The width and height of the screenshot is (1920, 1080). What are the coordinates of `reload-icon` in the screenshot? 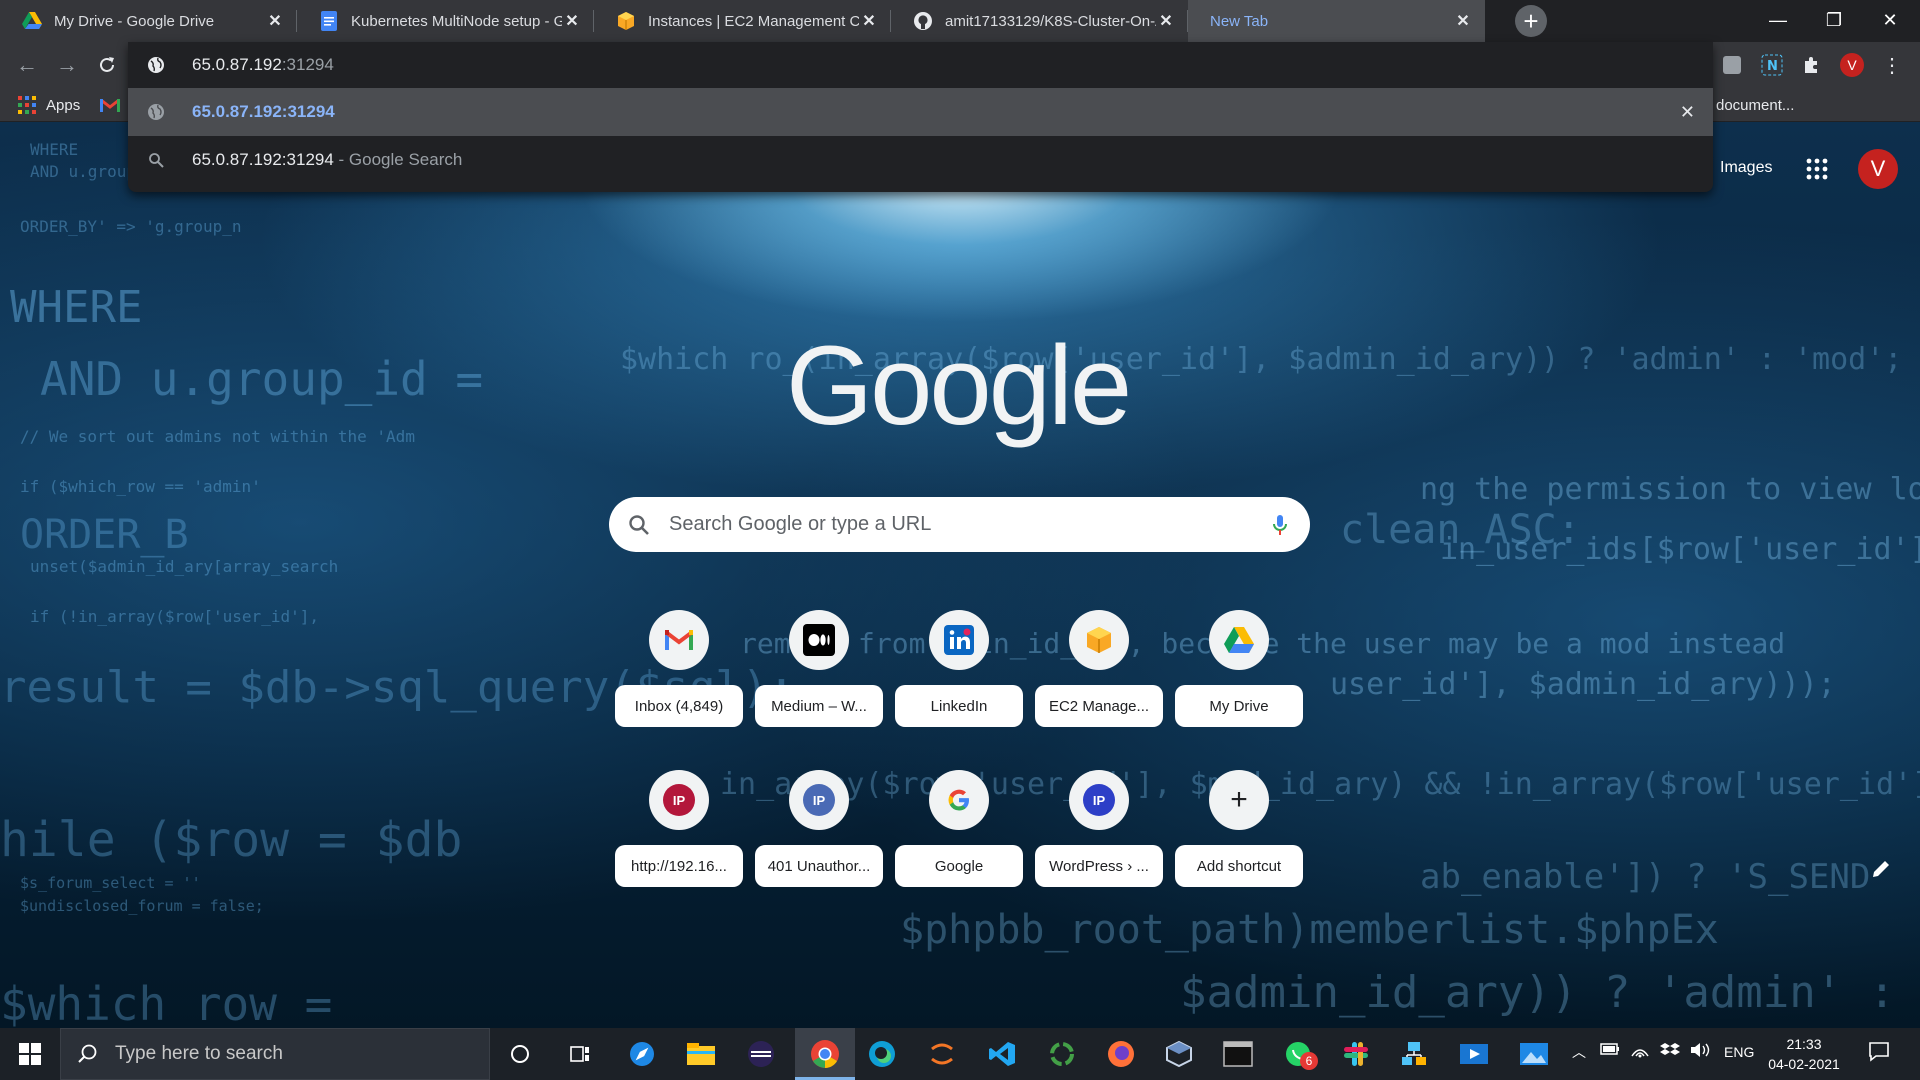 It's located at (107, 64).